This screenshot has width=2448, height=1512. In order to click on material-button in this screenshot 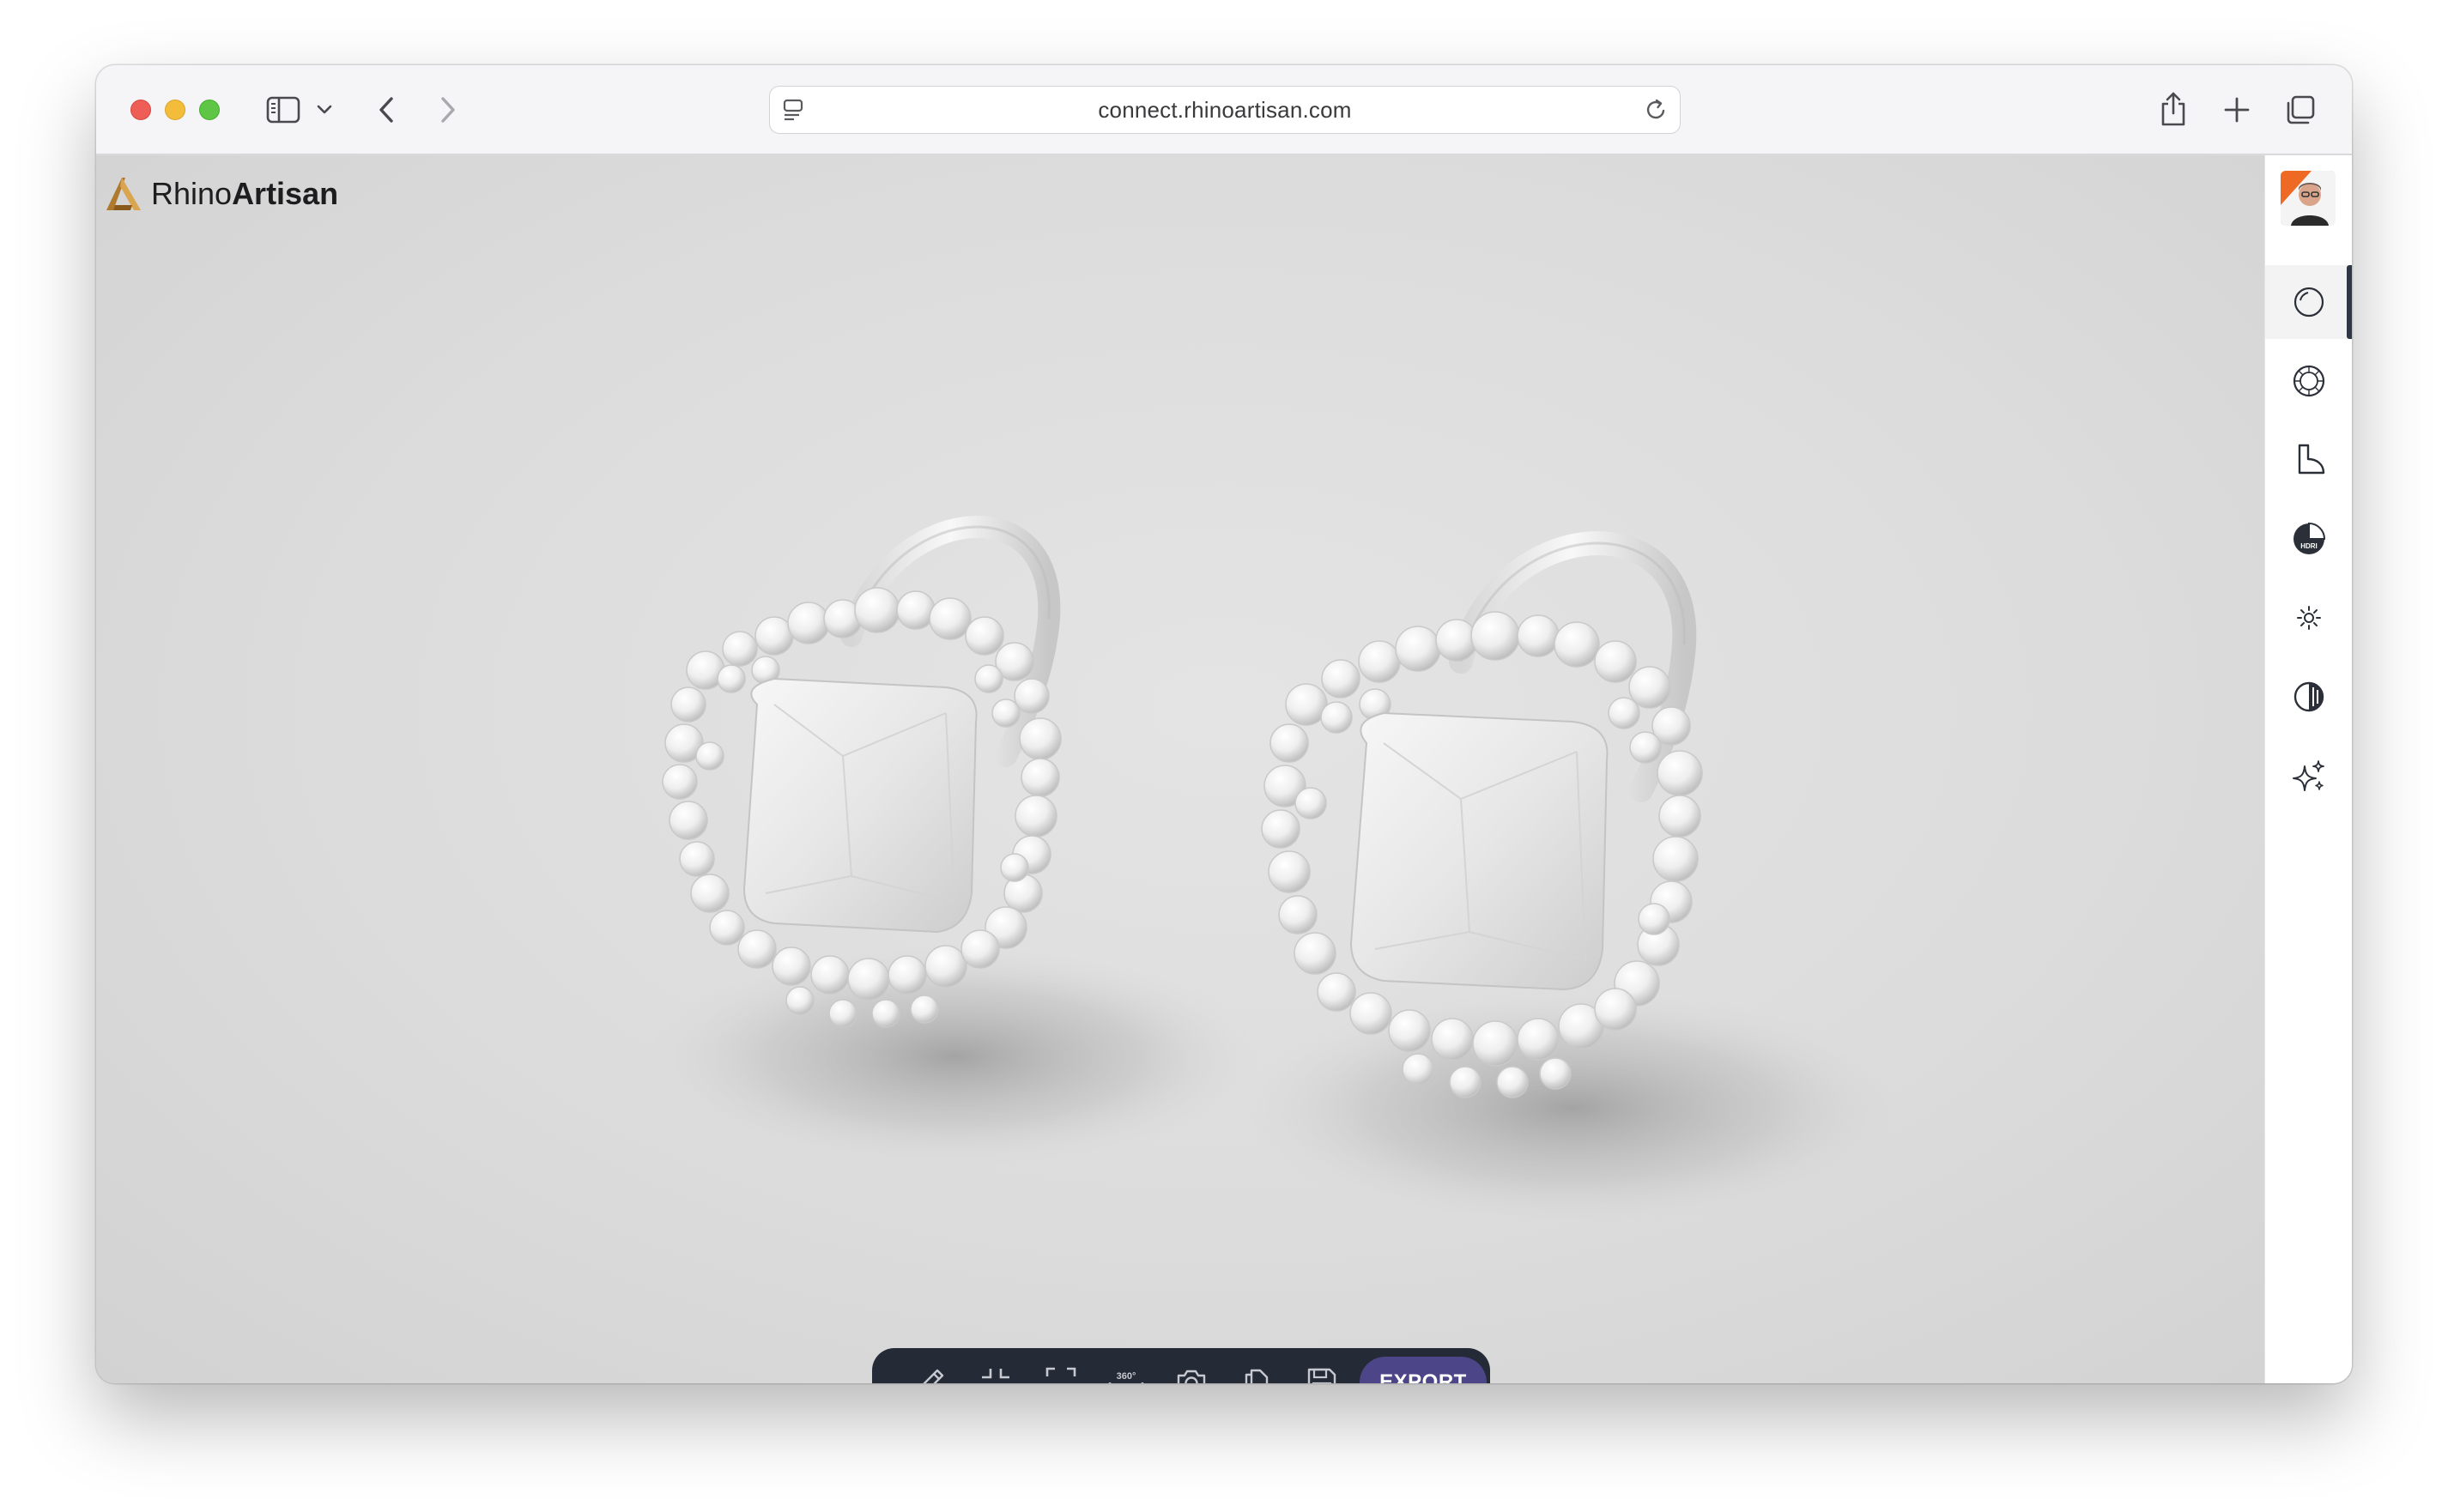, I will do `click(2308, 302)`.